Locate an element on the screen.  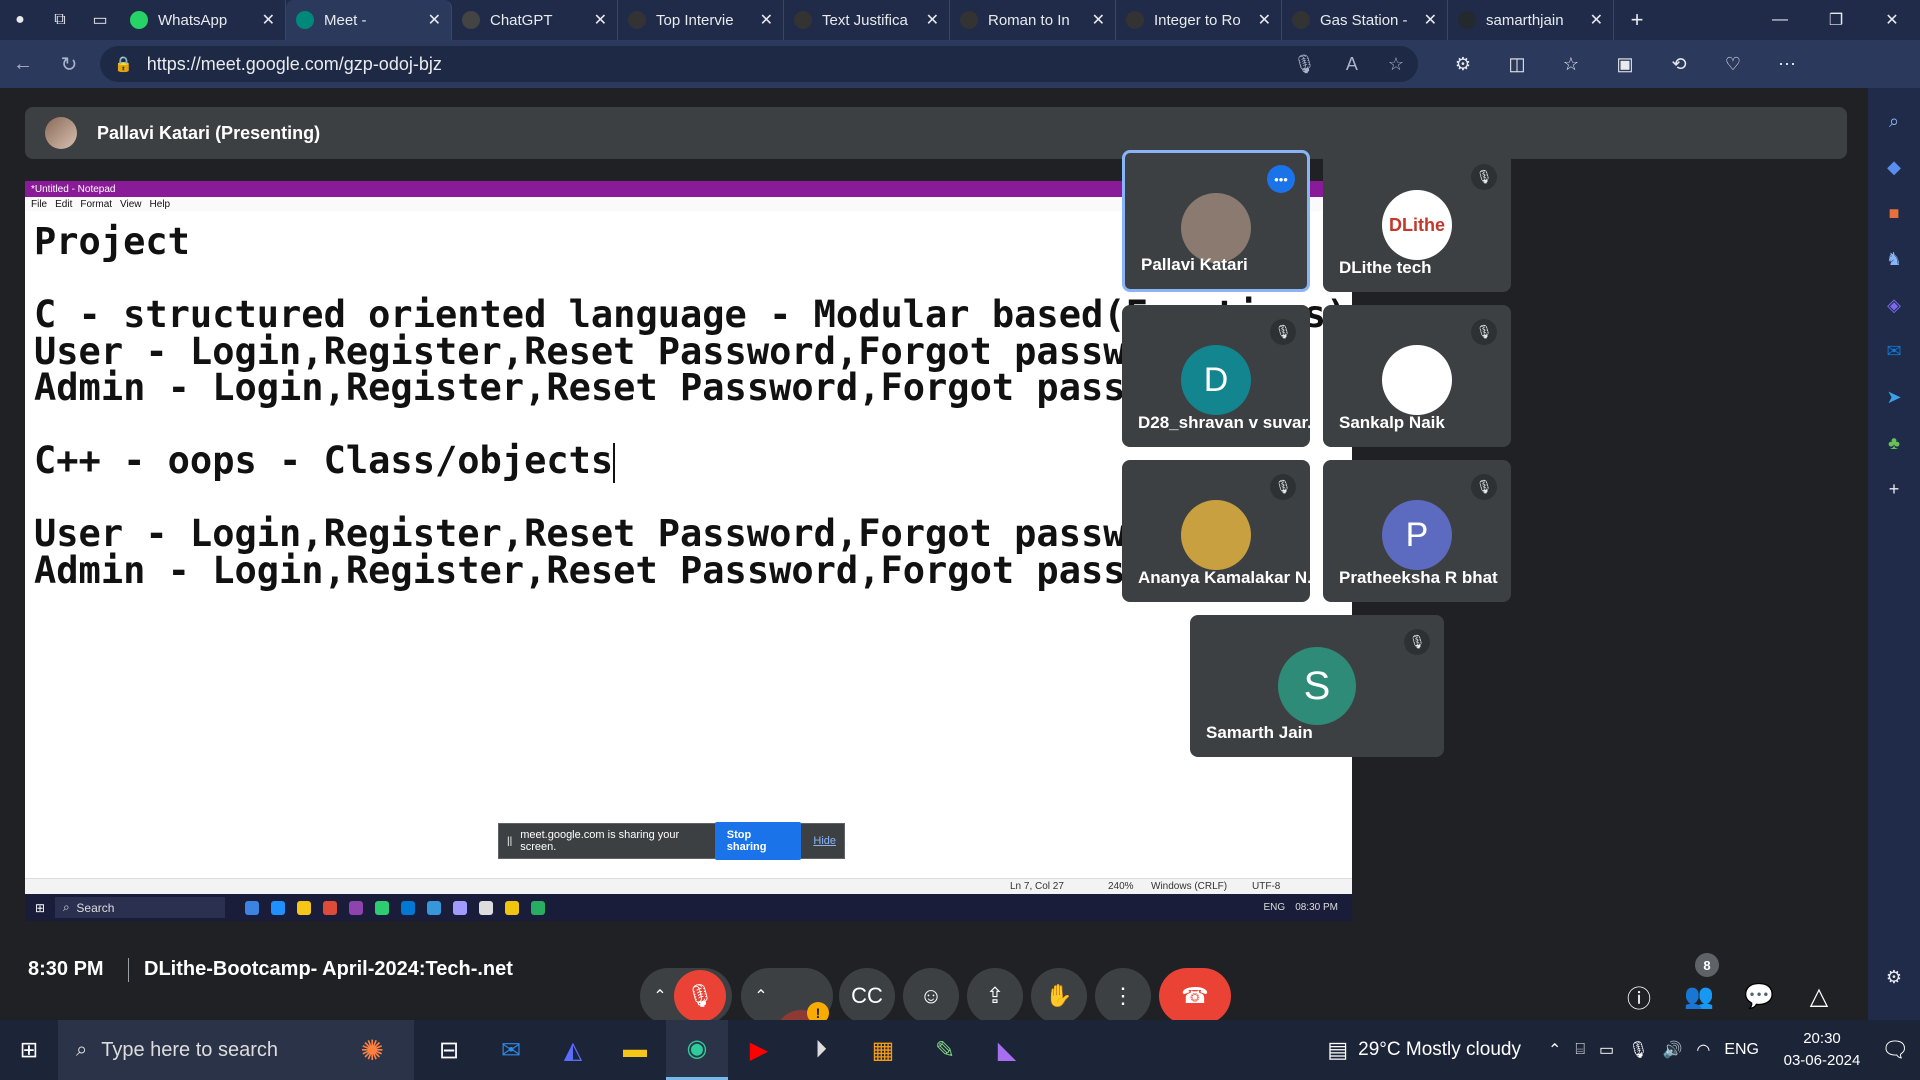
drag-handle-icon: || is located at coordinates (509, 841).